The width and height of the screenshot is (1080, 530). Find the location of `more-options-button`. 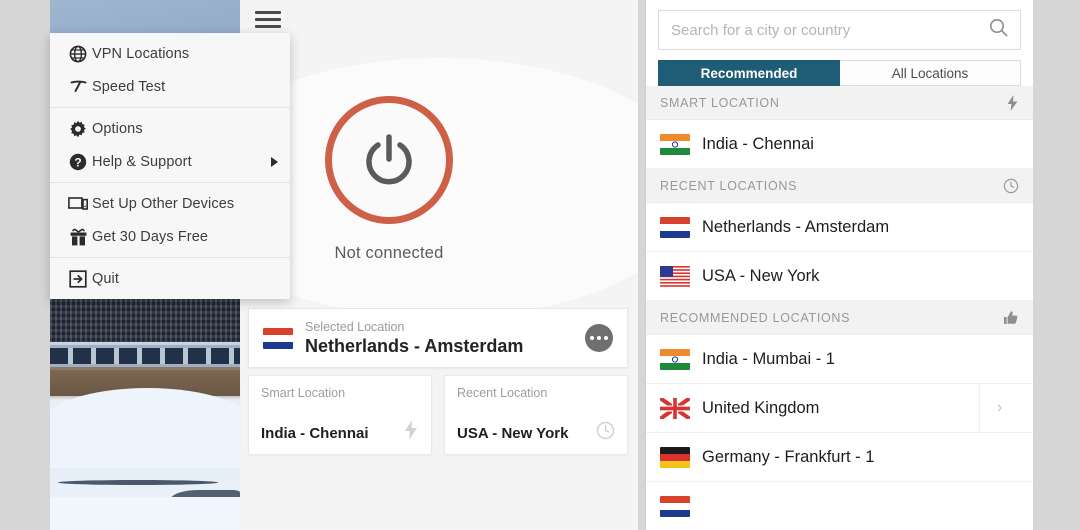

more-options-button is located at coordinates (599, 338).